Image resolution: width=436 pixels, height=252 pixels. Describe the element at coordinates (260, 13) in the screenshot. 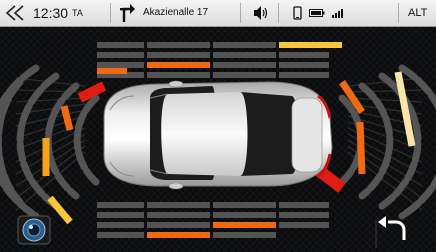

I see `speaker-volume-icon` at that location.